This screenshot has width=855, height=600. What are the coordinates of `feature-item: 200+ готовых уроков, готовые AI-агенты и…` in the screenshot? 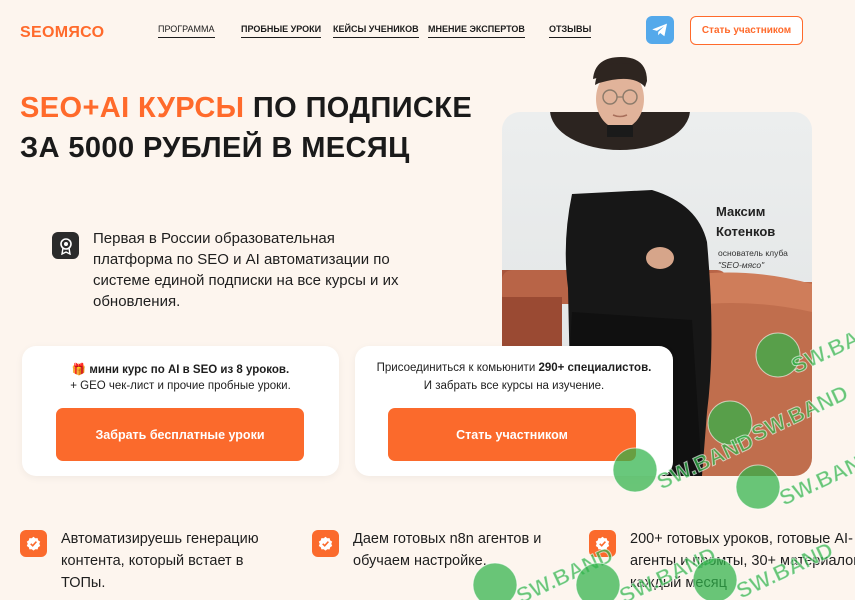 It's located at (722, 561).